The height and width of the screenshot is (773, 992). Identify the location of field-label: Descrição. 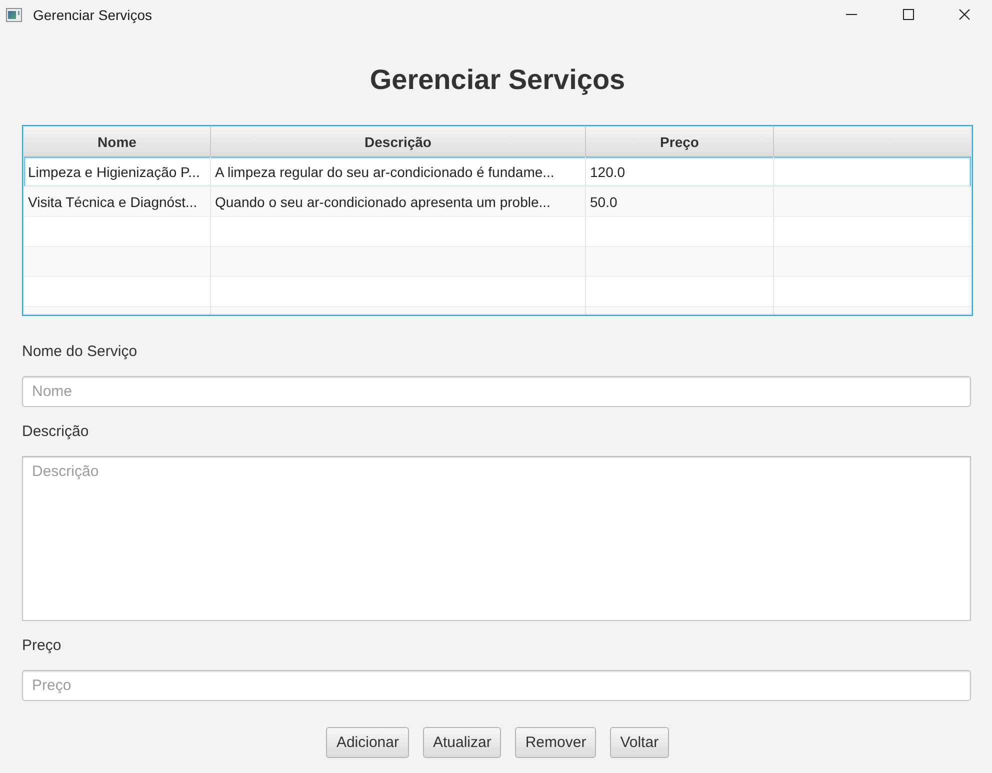
(55, 432).